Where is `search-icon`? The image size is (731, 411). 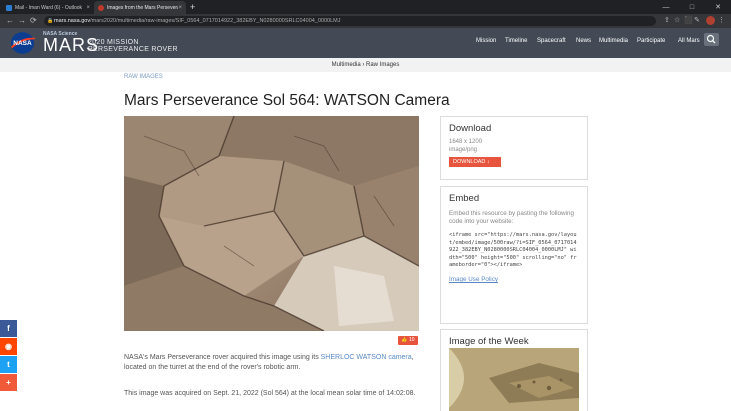 search-icon is located at coordinates (711, 39).